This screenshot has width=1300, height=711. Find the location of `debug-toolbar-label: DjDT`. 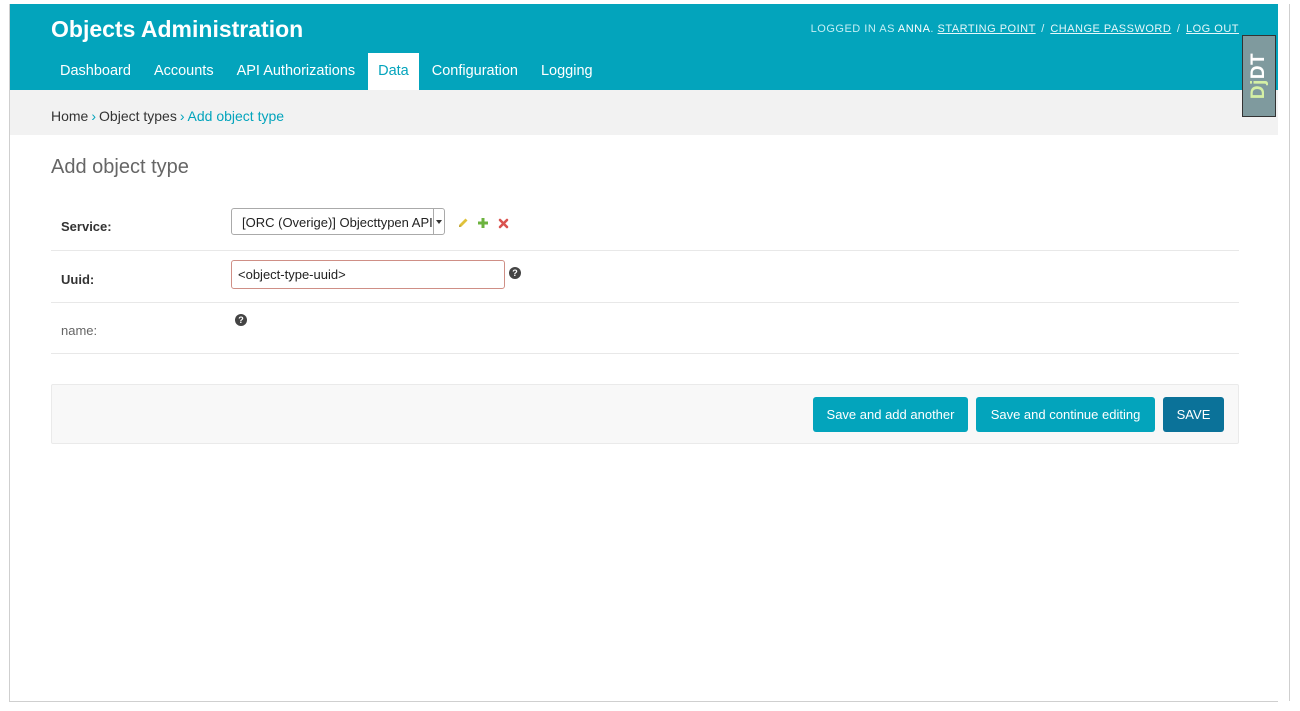

debug-toolbar-label: DjDT is located at coordinates (1259, 76).